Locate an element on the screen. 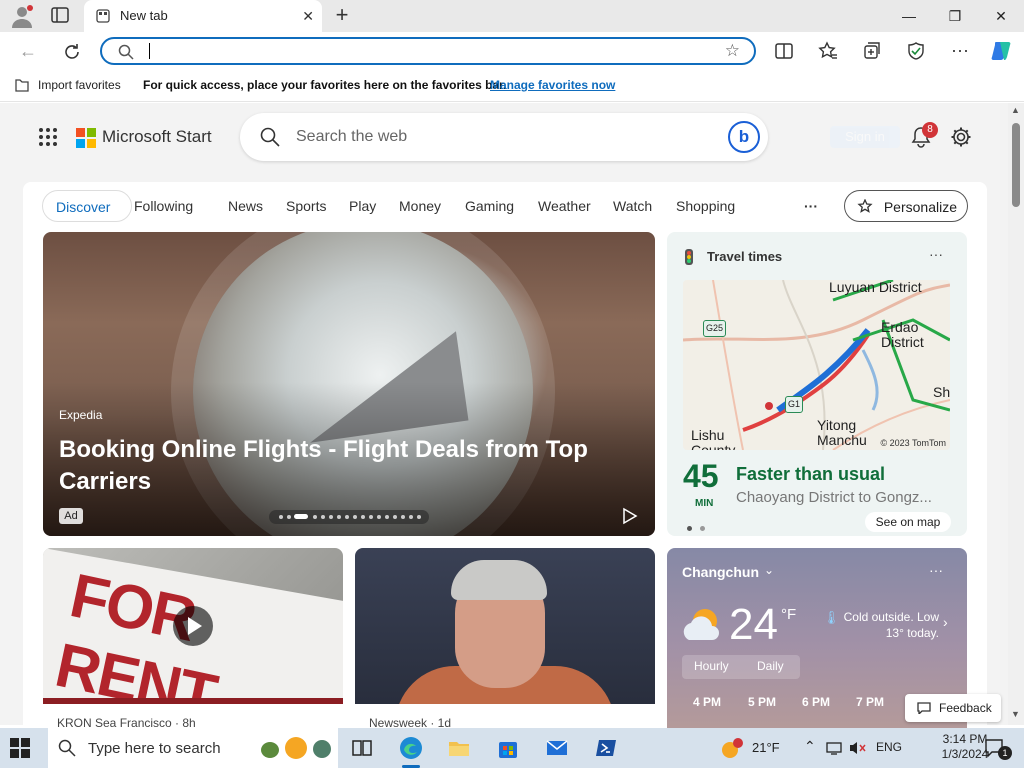 The image size is (1024, 768). tab-daily: Daily is located at coordinates (770, 666).